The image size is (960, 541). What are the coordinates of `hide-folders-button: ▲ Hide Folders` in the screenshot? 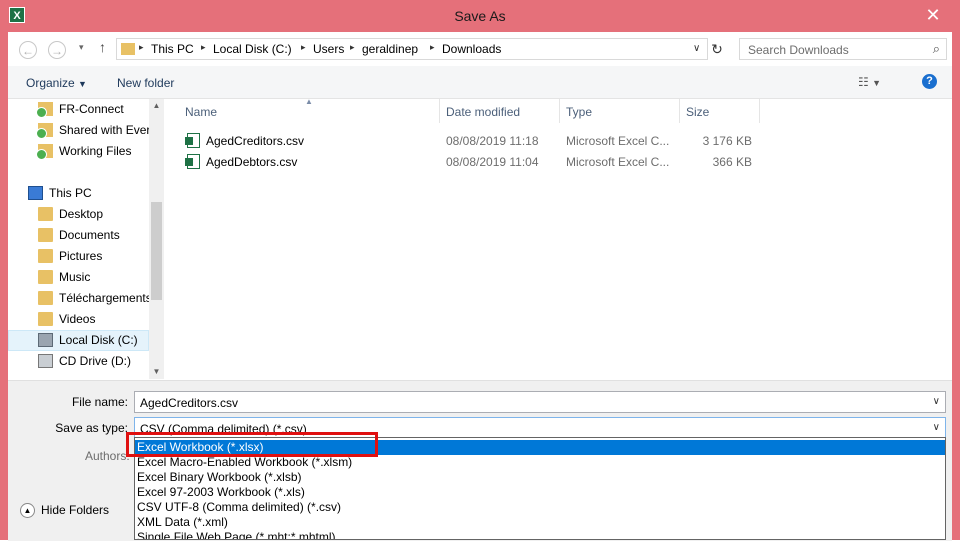 It's located at (65, 511).